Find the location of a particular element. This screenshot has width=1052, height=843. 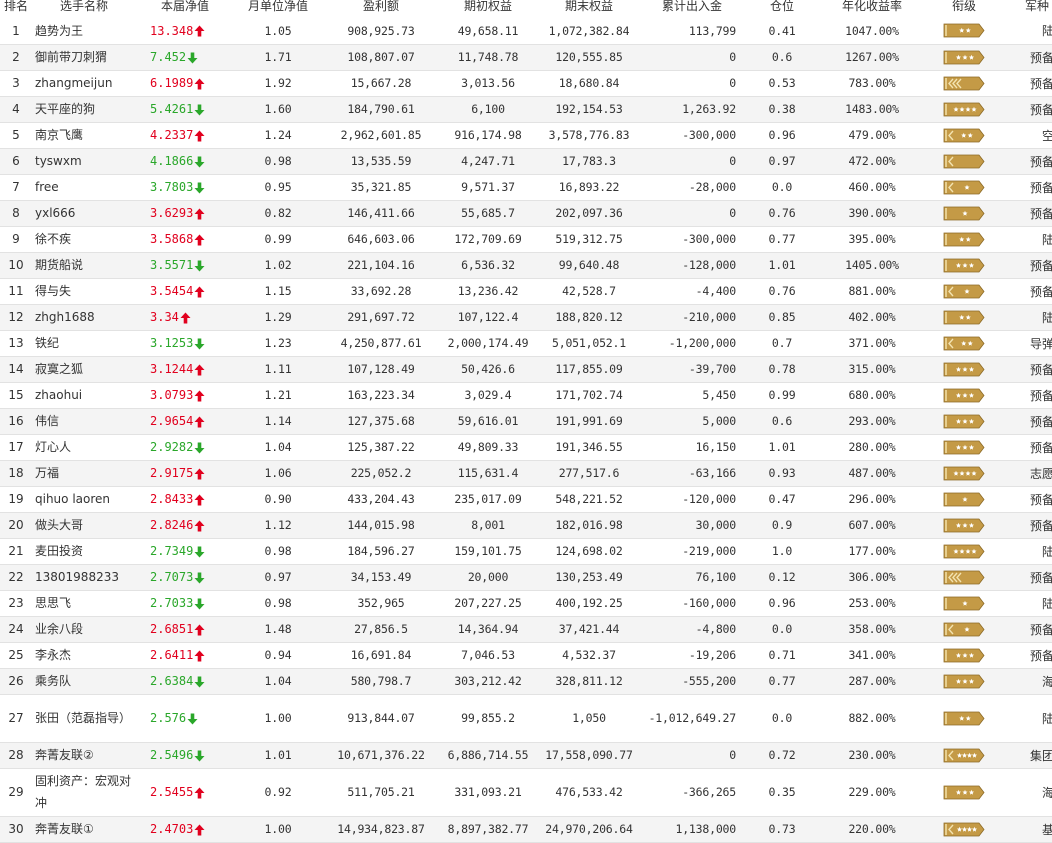

player-name: 铁纪 is located at coordinates (47, 343).